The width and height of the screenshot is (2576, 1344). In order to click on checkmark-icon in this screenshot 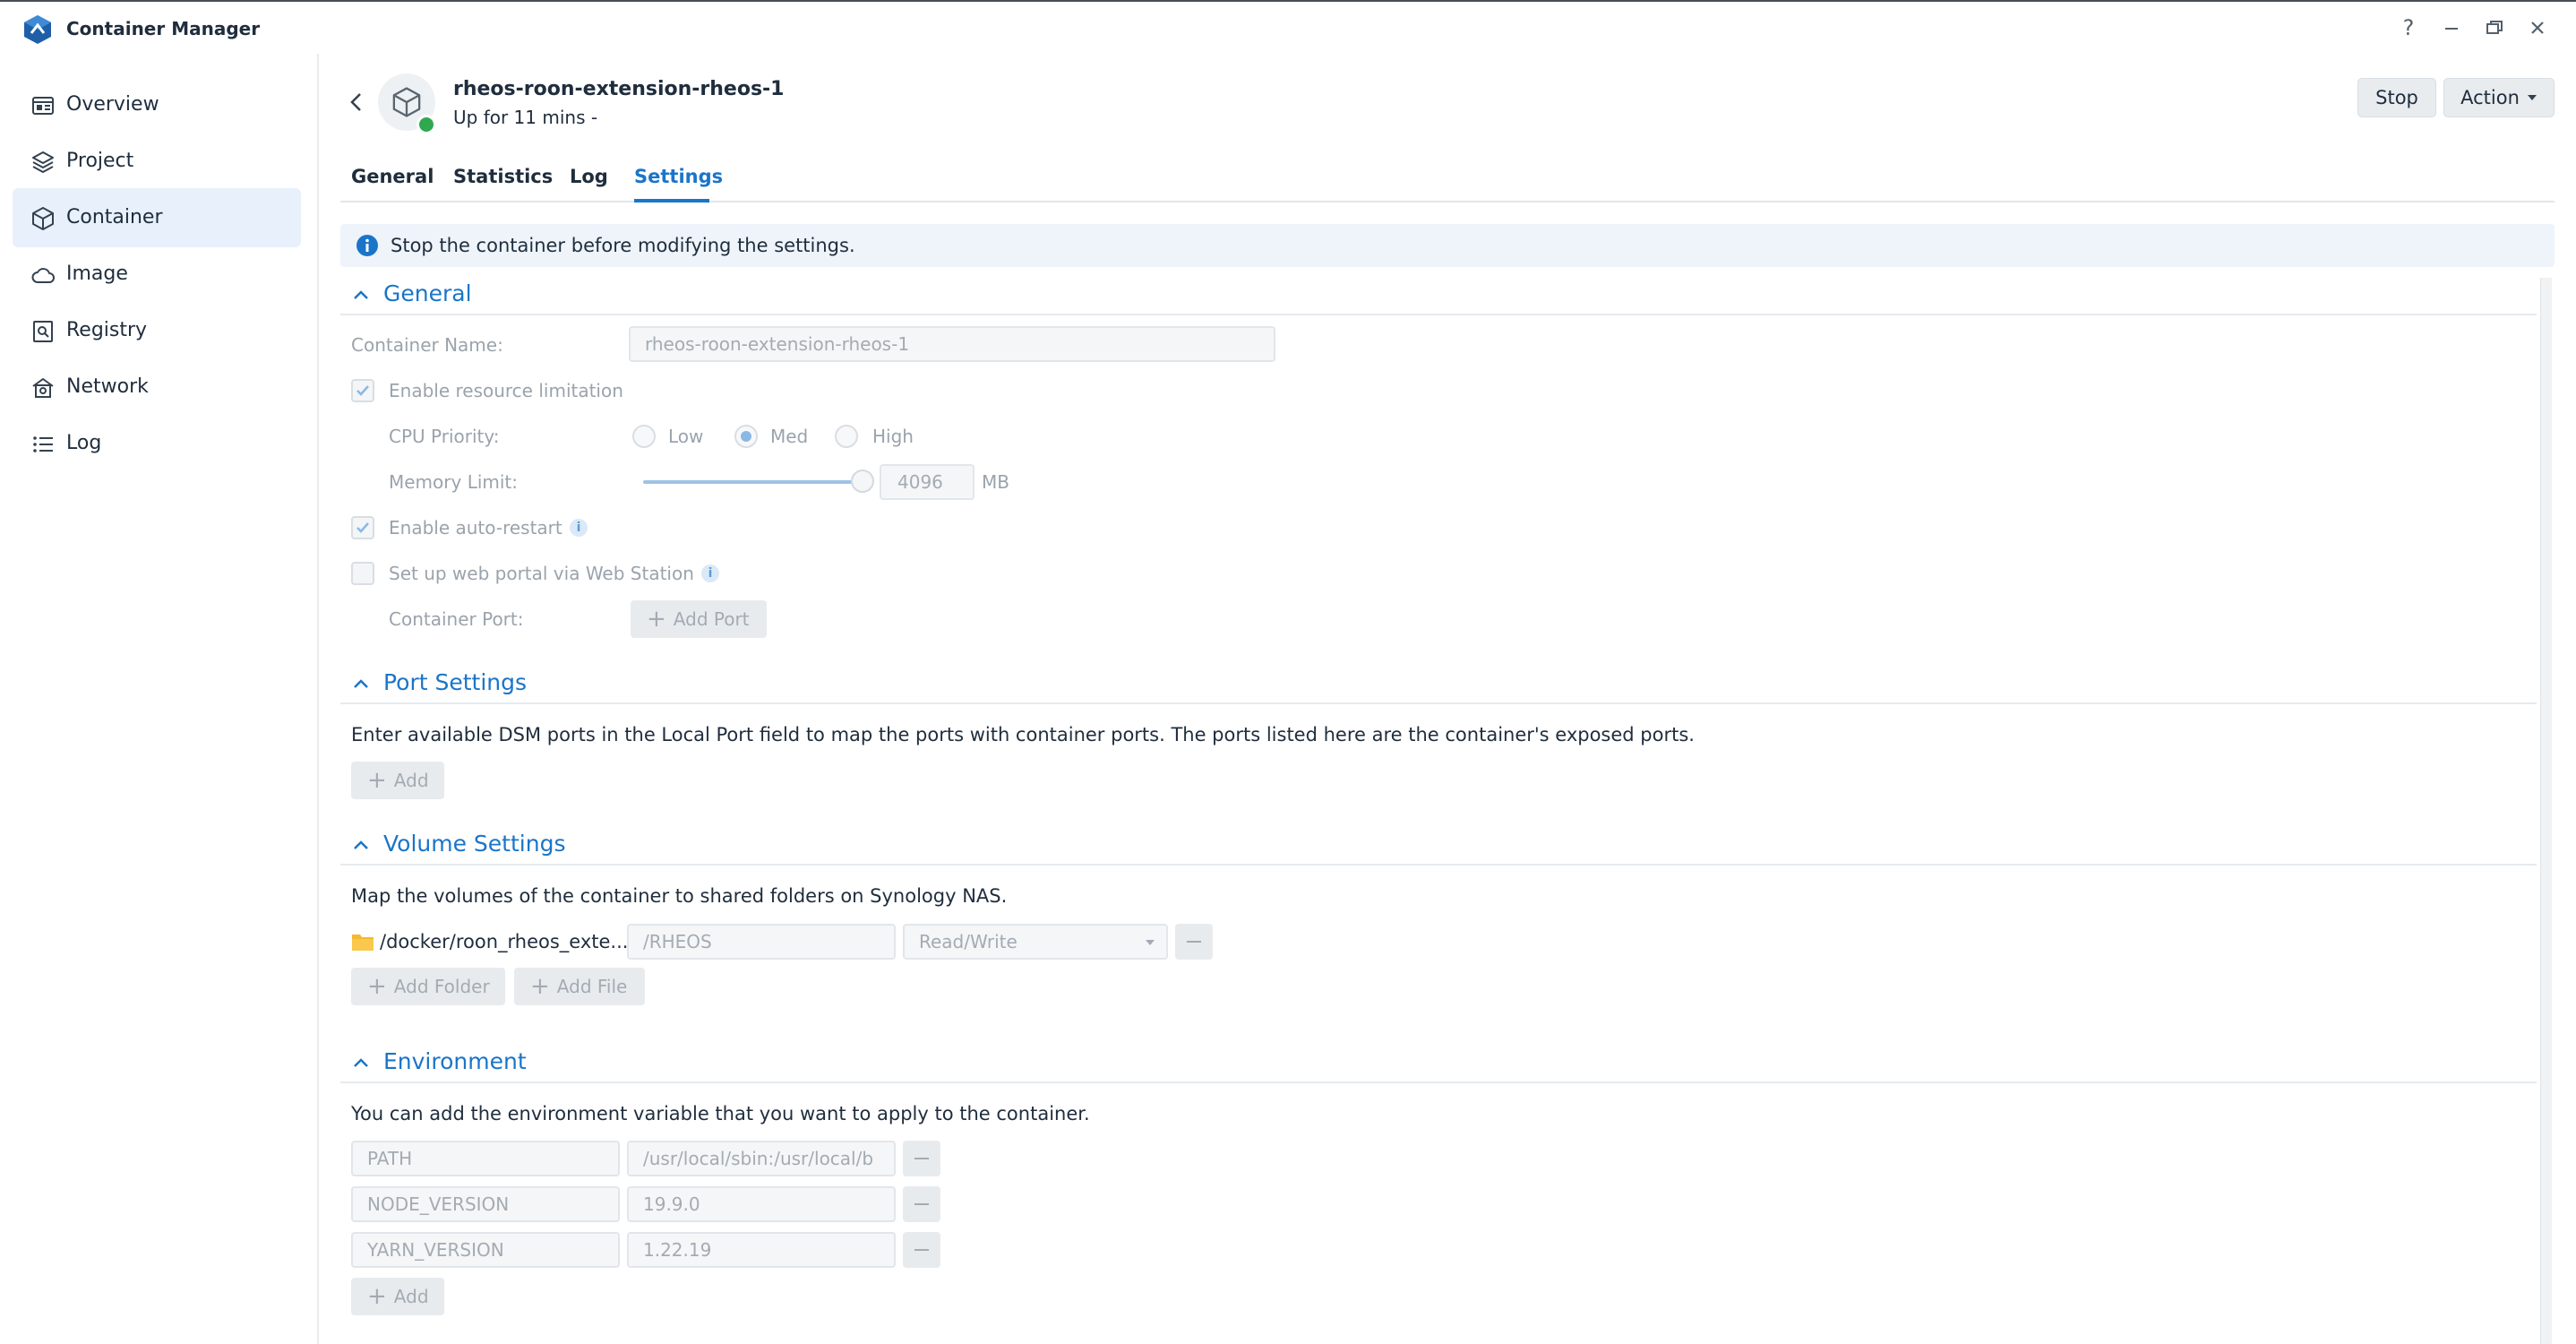, I will do `click(362, 391)`.